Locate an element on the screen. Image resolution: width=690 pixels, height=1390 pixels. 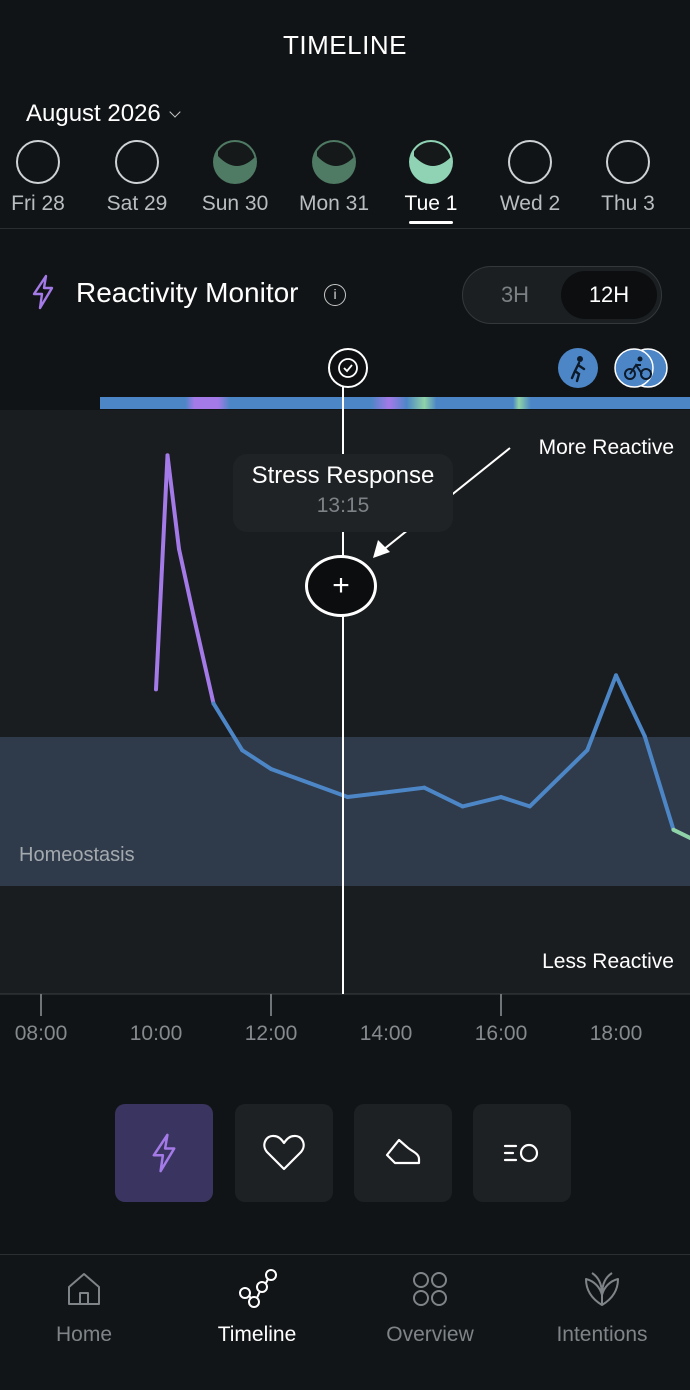
add-event-button: + is located at coordinates (341, 586).